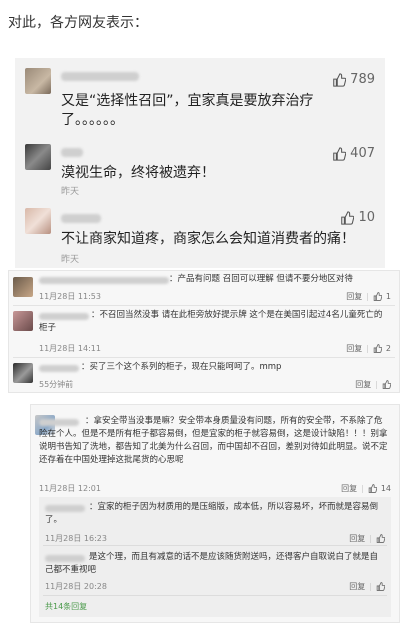 This screenshot has height=623, width=400. I want to click on comment-actions: 回复 | 14, so click(366, 488).